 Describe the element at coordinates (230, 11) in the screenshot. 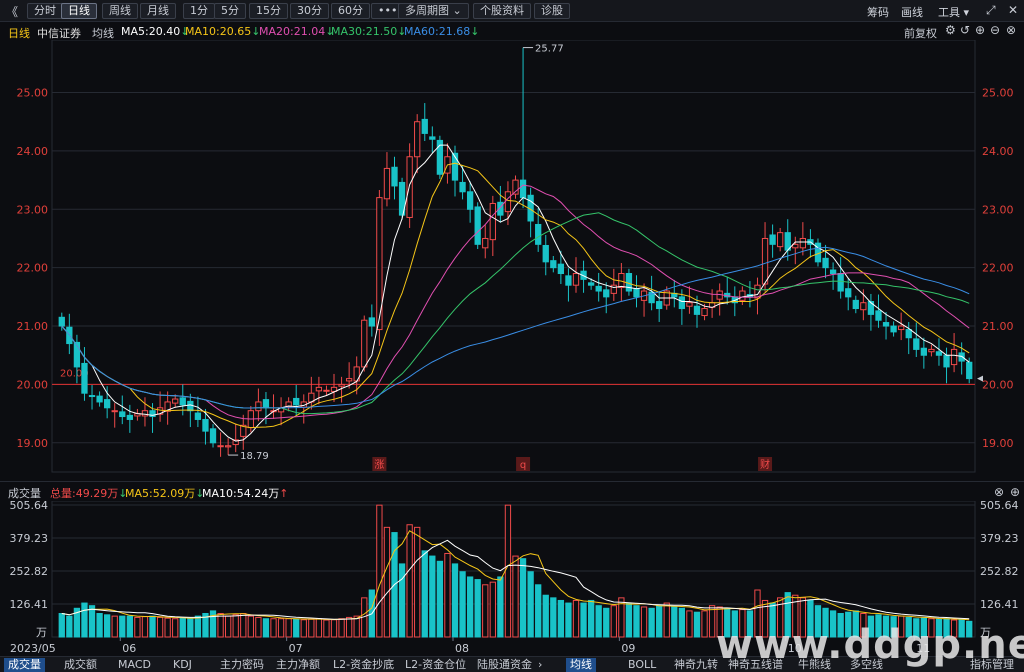

I see `period-button-5: 5分` at that location.